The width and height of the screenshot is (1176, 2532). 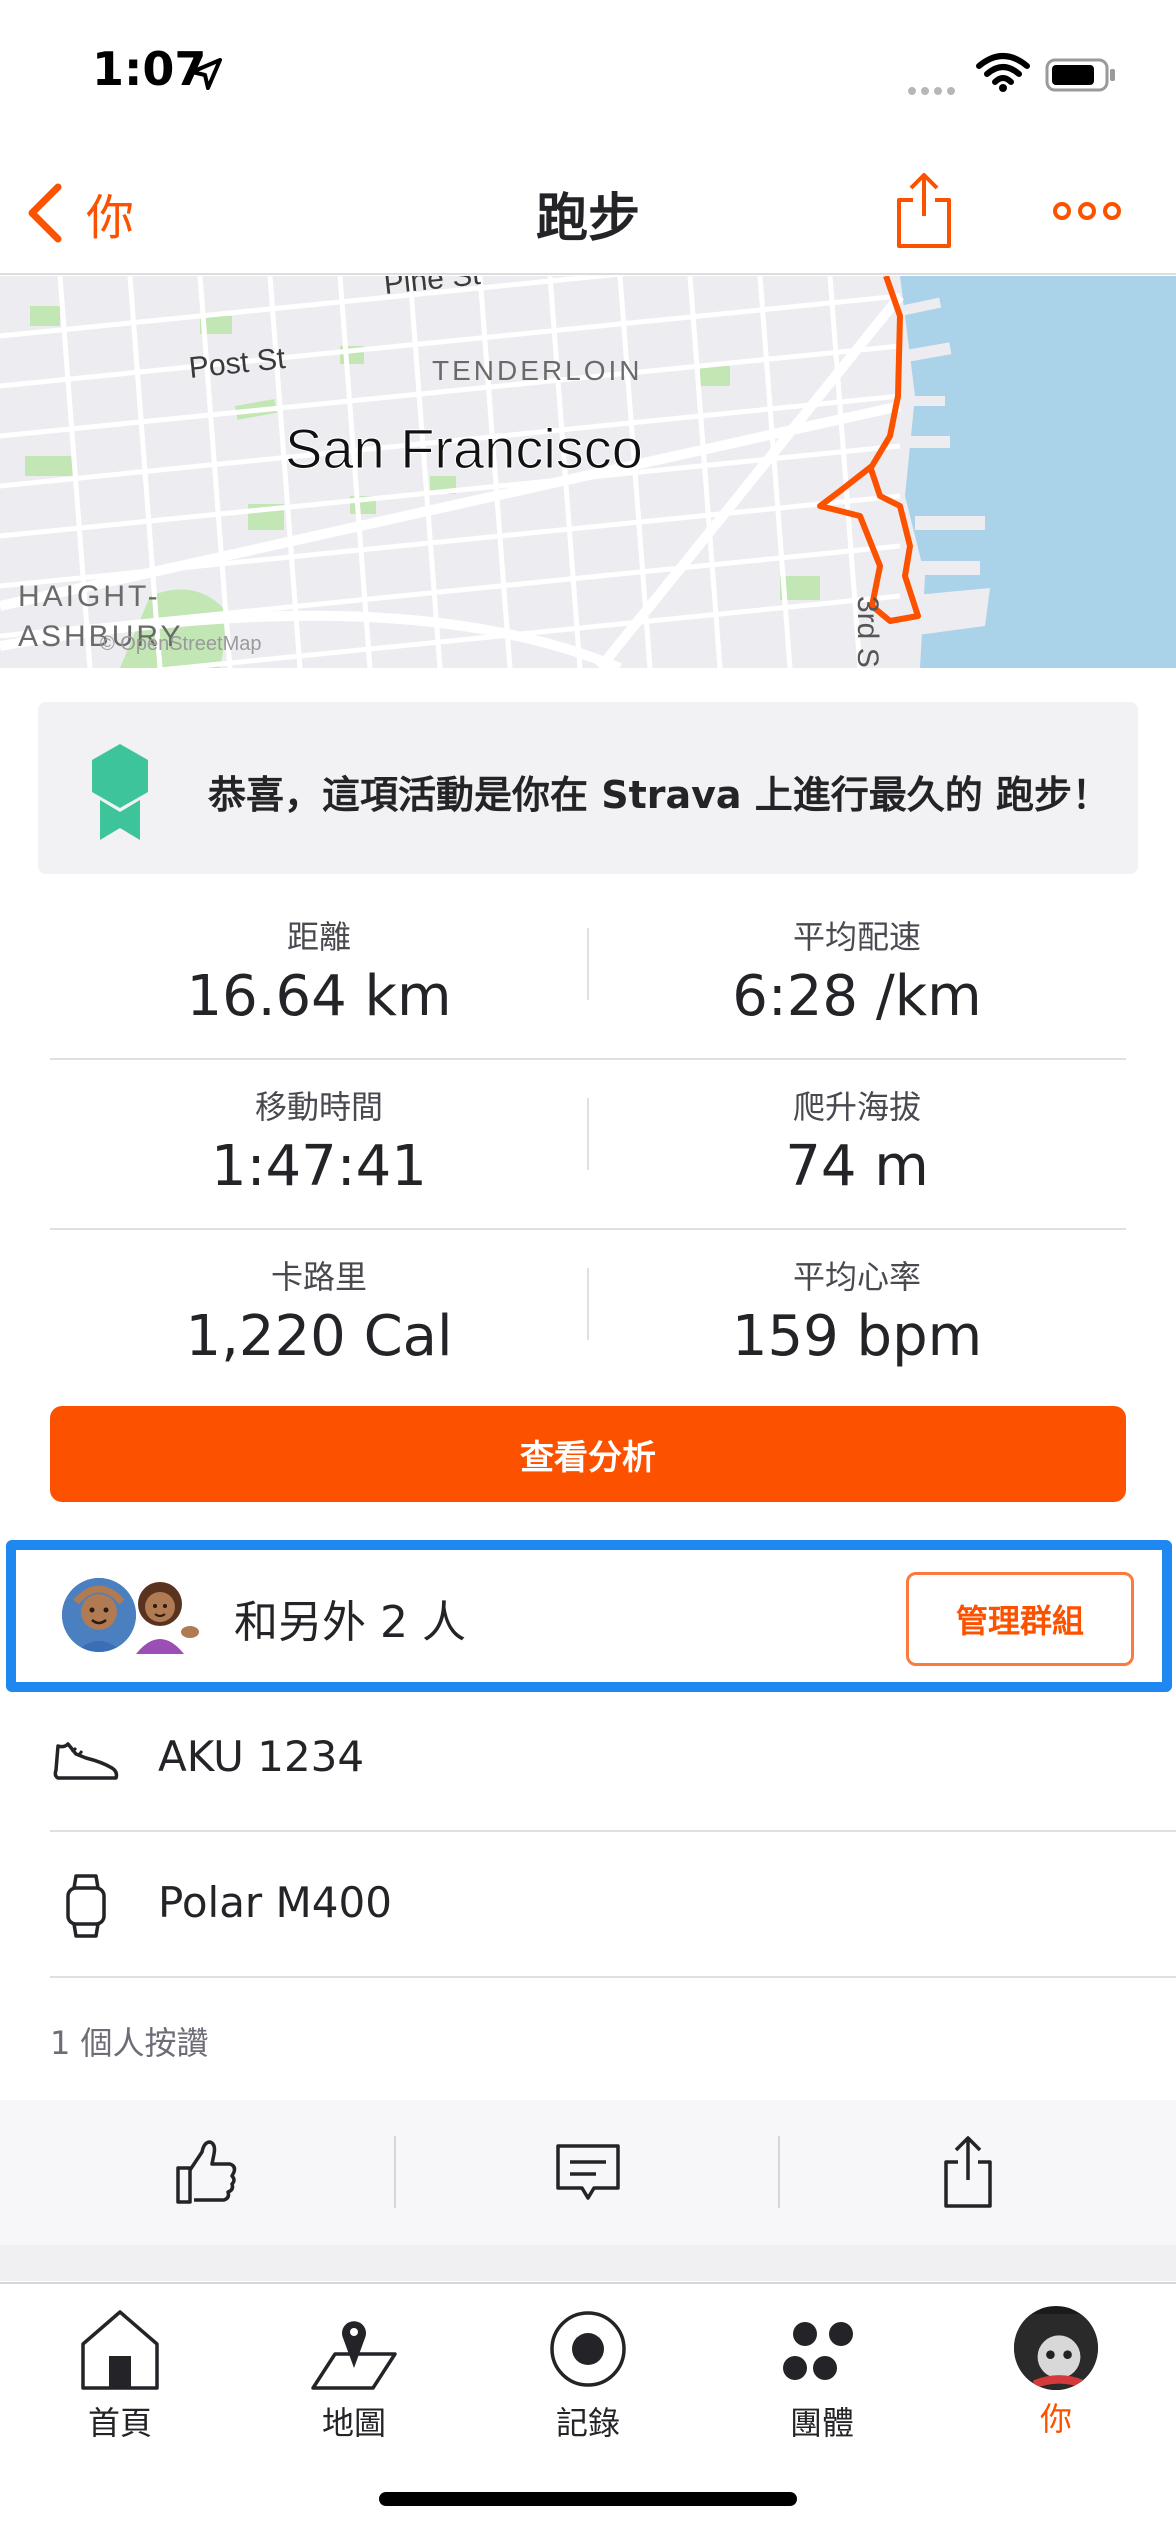 I want to click on map-label-city: San Francisco, so click(x=464, y=448).